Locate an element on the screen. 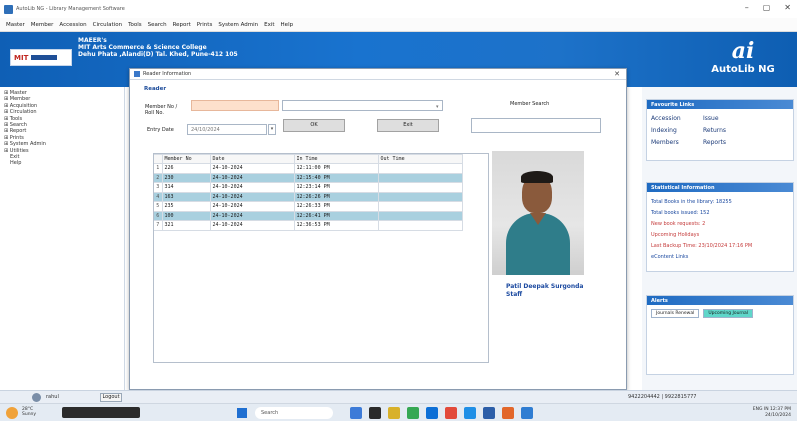  link-returns: Returns is located at coordinates (729, 130).